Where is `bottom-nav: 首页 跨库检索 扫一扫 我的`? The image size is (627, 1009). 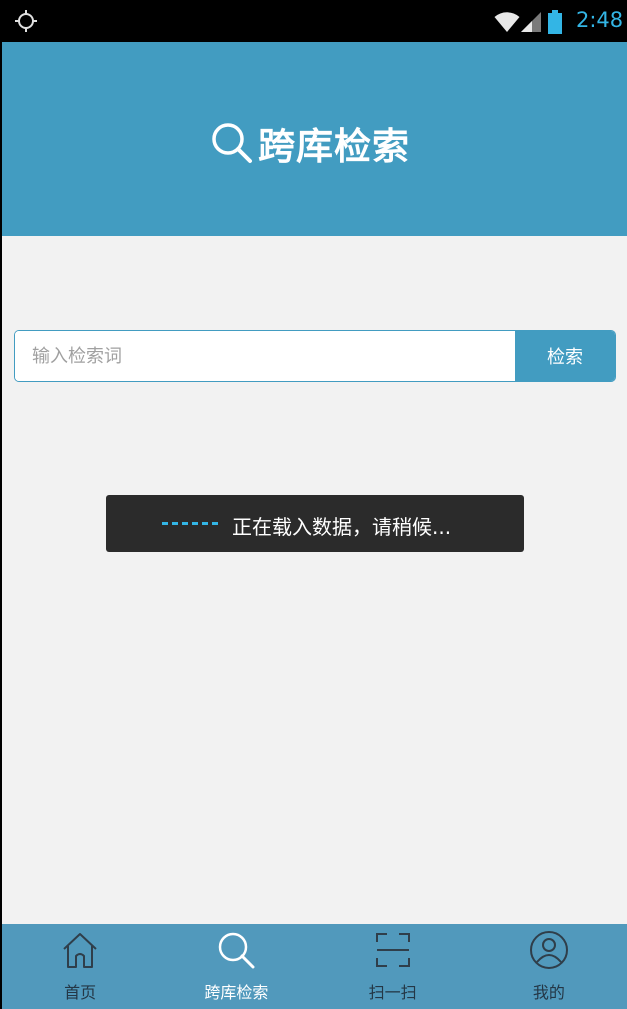 bottom-nav: 首页 跨库检索 扫一扫 我的 is located at coordinates (314, 966).